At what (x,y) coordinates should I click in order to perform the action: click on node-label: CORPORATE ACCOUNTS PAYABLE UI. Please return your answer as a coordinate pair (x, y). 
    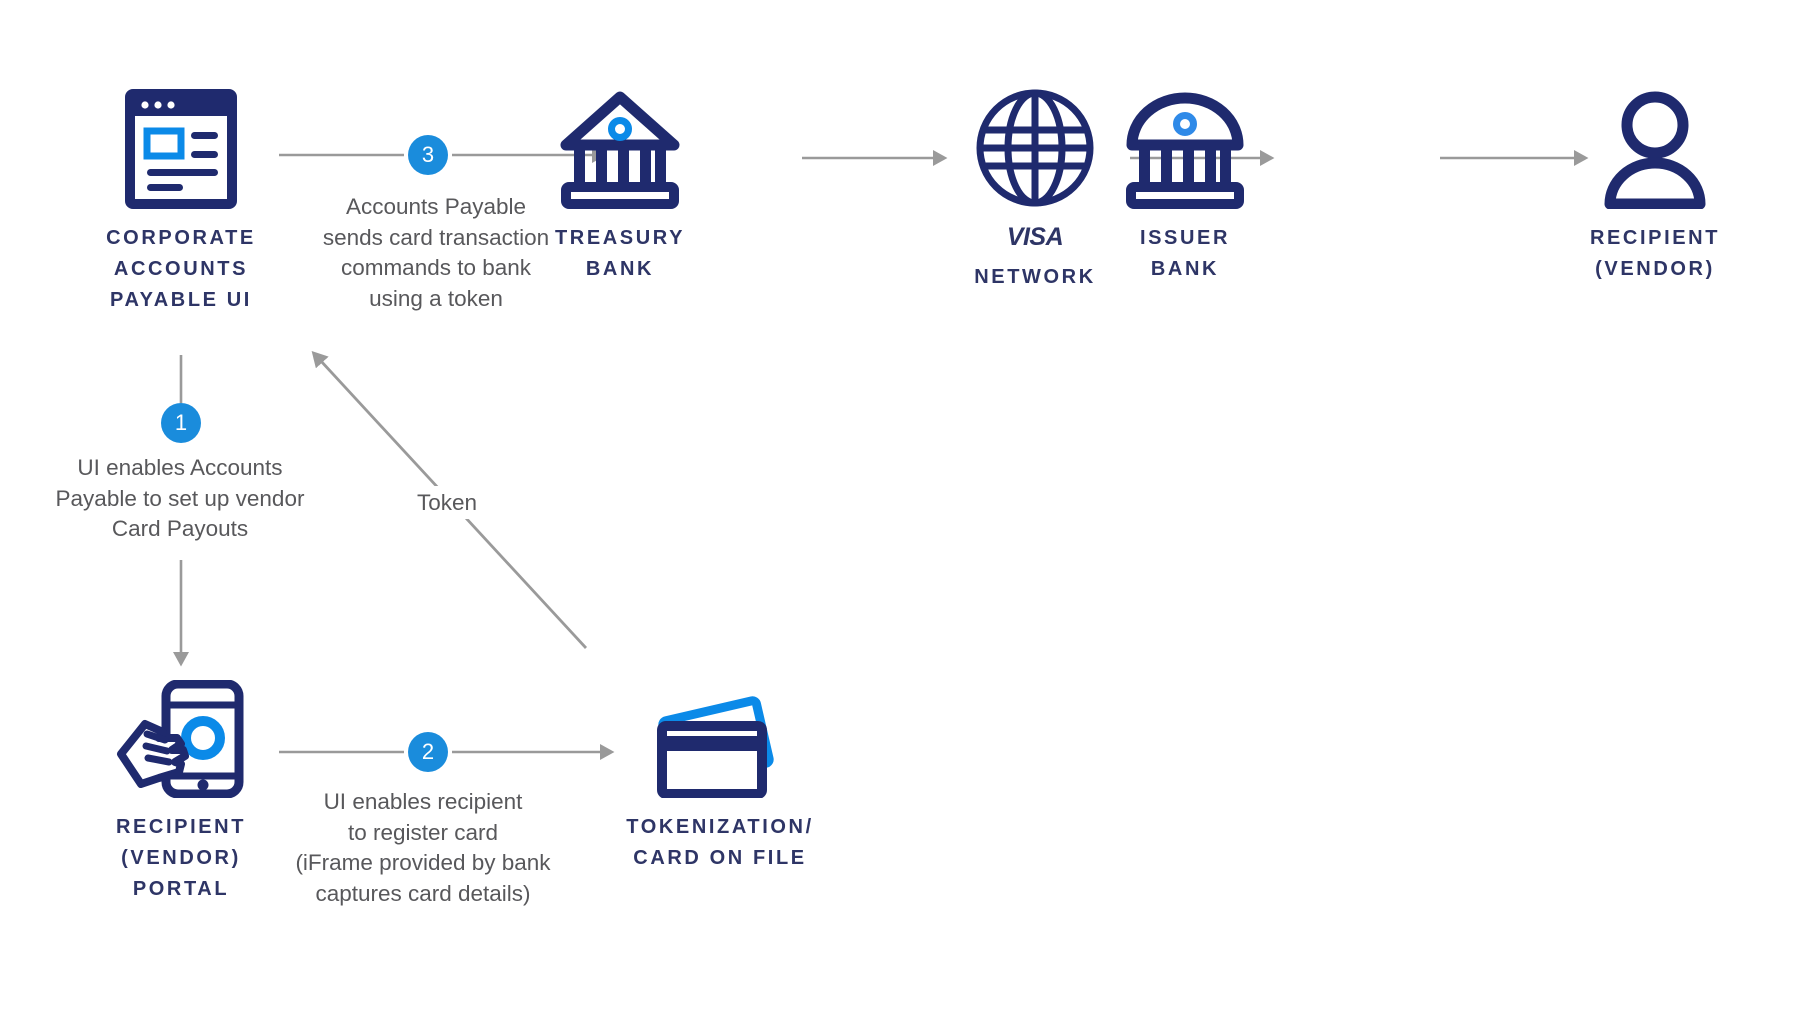
    Looking at the image, I should click on (181, 269).